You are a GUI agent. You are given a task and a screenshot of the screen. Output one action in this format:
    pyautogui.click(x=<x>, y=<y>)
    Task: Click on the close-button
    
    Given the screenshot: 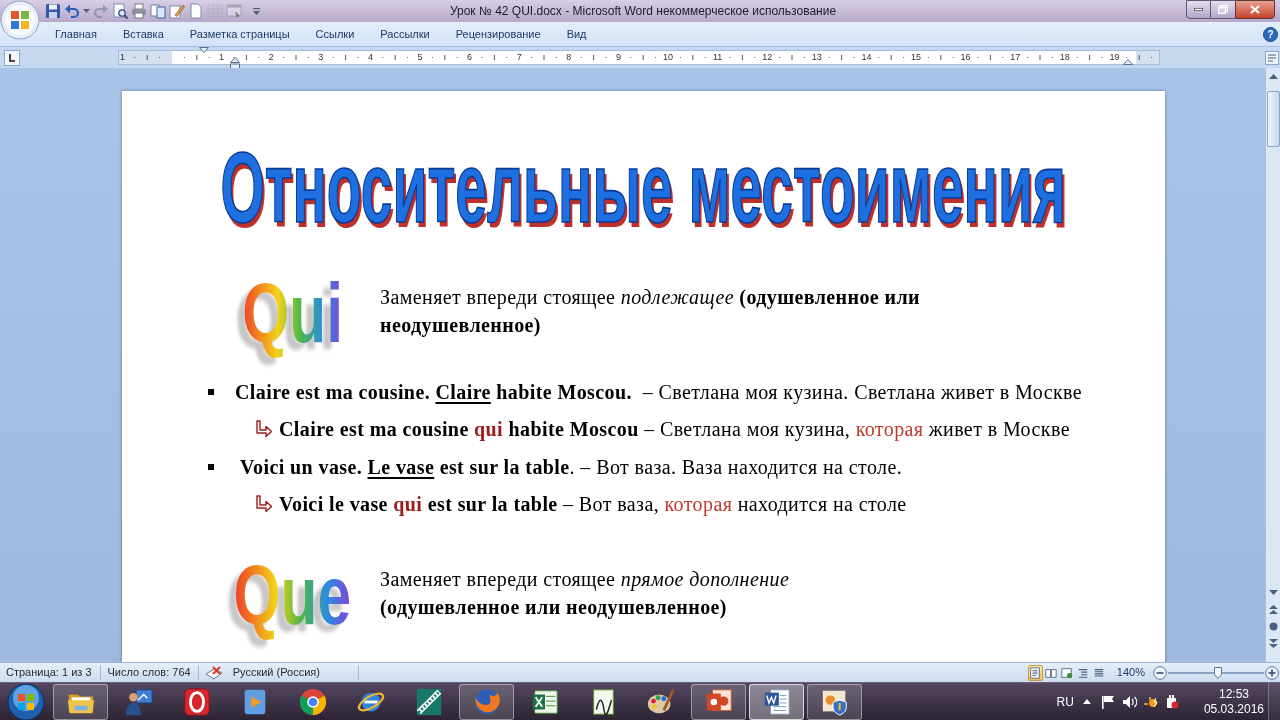 What is the action you would take?
    pyautogui.click(x=1255, y=9)
    